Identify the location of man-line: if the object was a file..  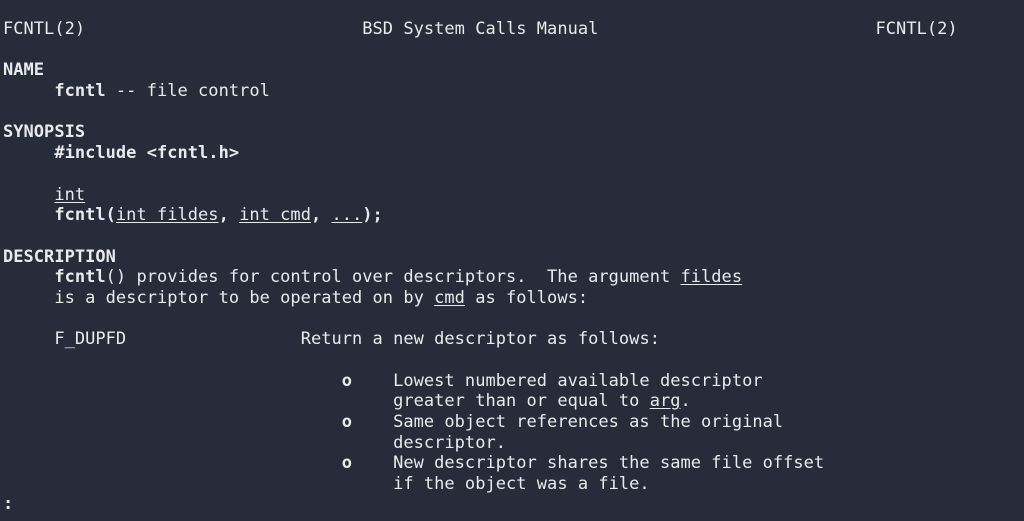
(480, 484).